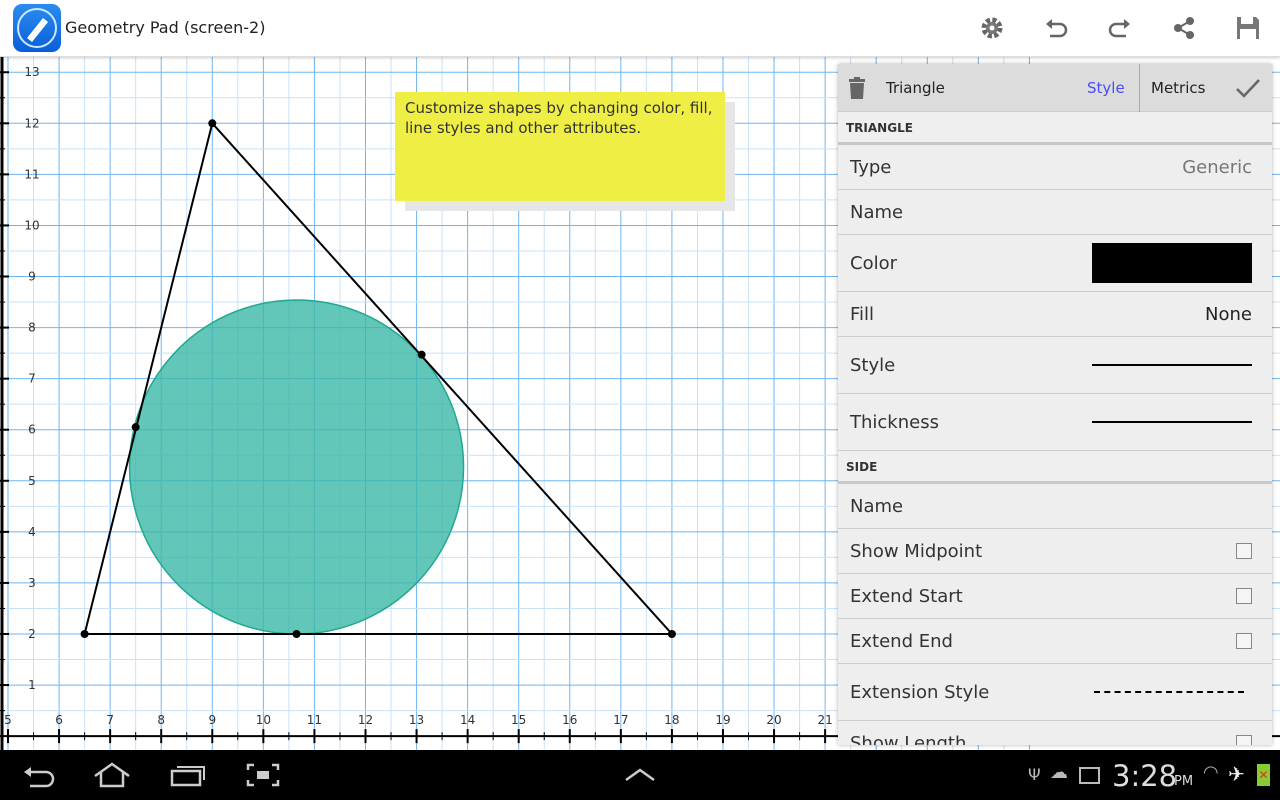  I want to click on extend-start-row: Extend Start, so click(1055, 596).